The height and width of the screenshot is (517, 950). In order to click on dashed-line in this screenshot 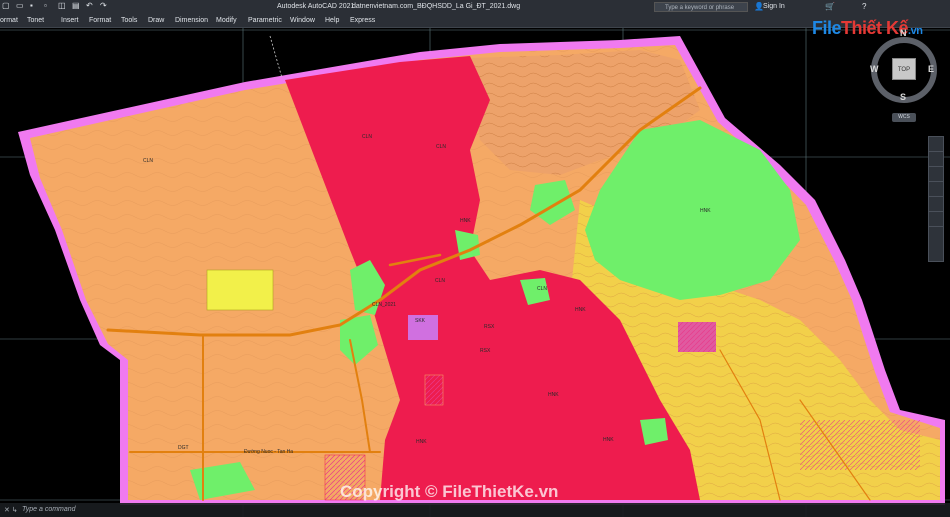, I will do `click(276, 57)`.